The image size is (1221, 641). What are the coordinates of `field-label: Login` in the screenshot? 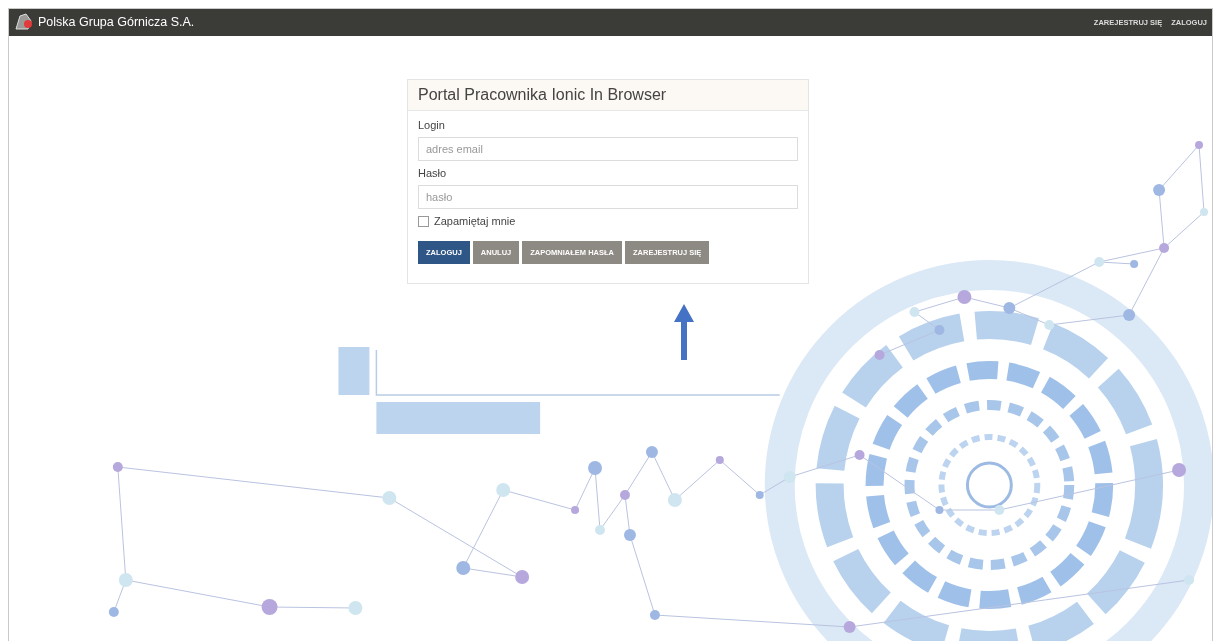 It's located at (432, 125).